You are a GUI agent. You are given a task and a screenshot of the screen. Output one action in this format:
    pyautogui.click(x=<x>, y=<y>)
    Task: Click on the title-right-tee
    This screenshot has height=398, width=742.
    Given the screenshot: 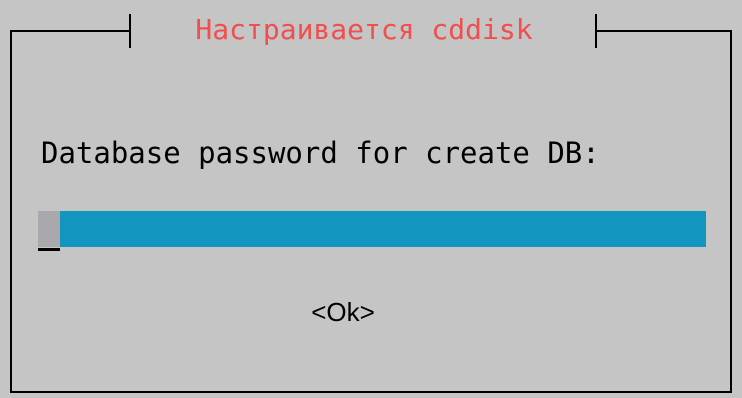 What is the action you would take?
    pyautogui.click(x=596, y=31)
    